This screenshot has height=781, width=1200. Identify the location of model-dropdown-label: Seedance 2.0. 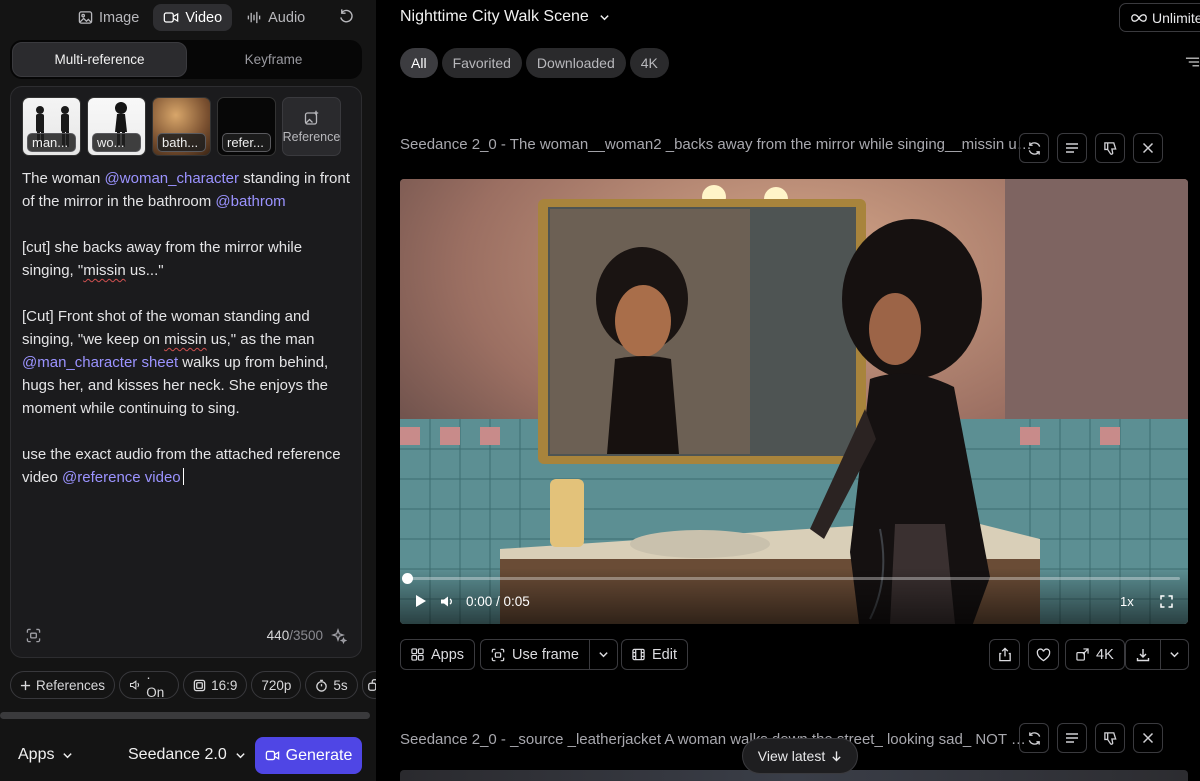
(177, 754).